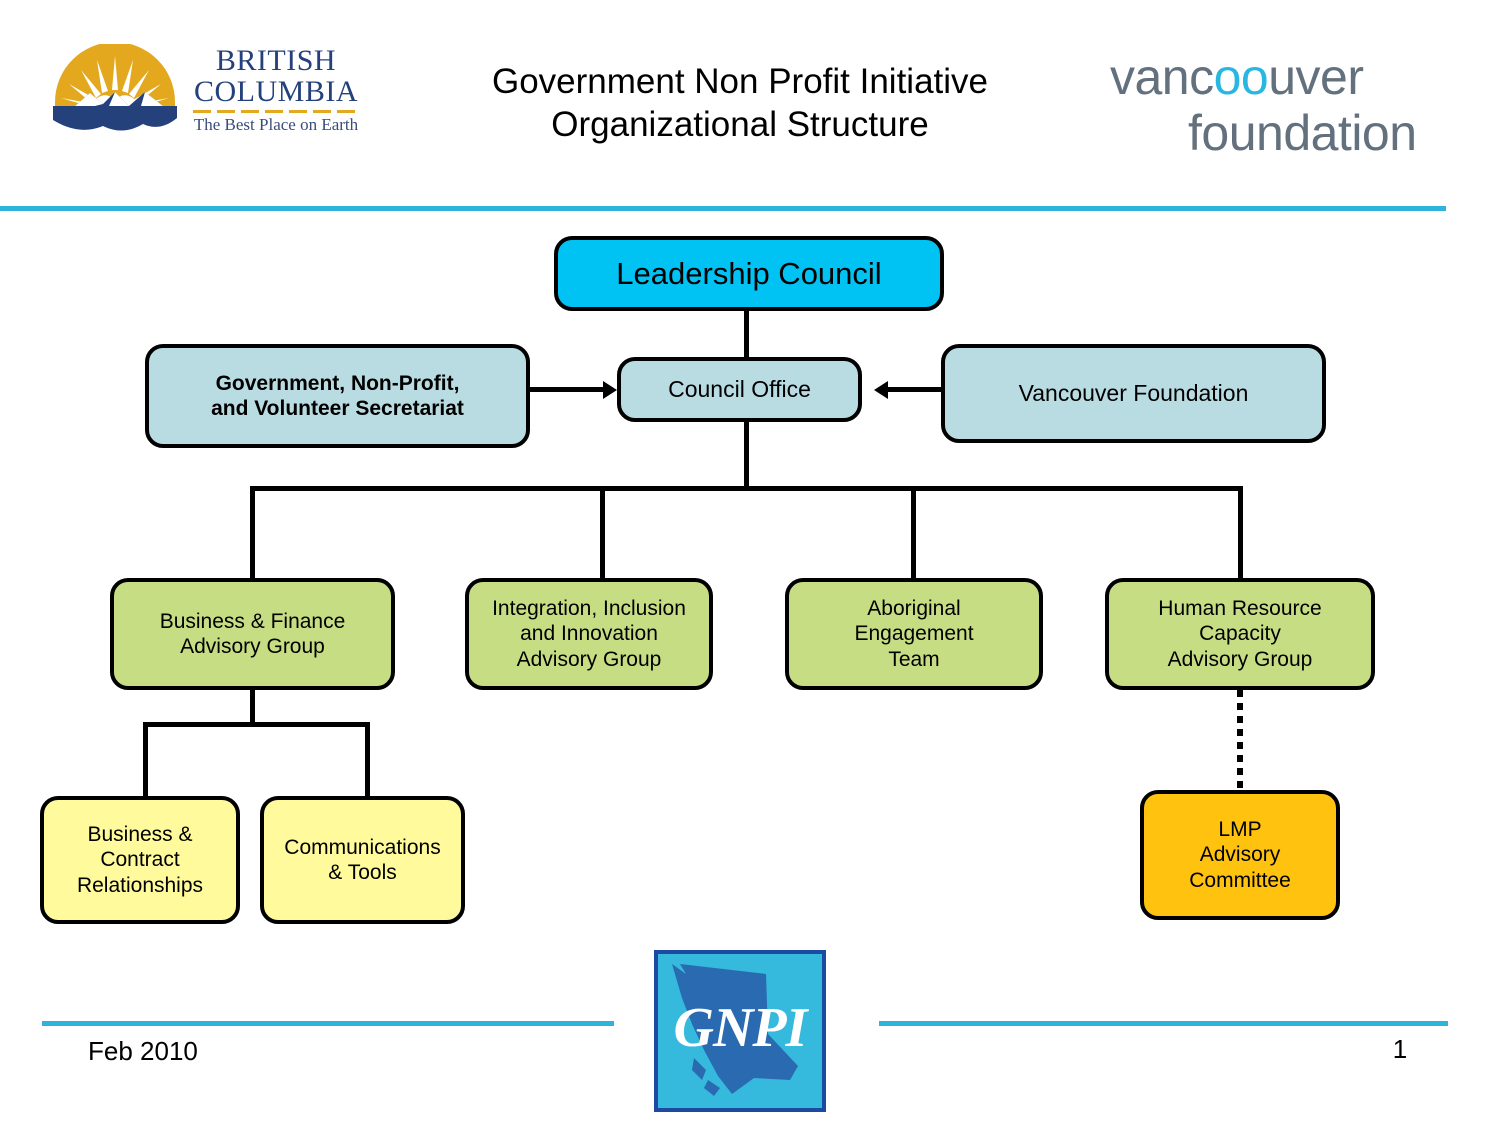 This screenshot has height=1125, width=1500. I want to click on node-communications-tools: Communications & Tools, so click(362, 860).